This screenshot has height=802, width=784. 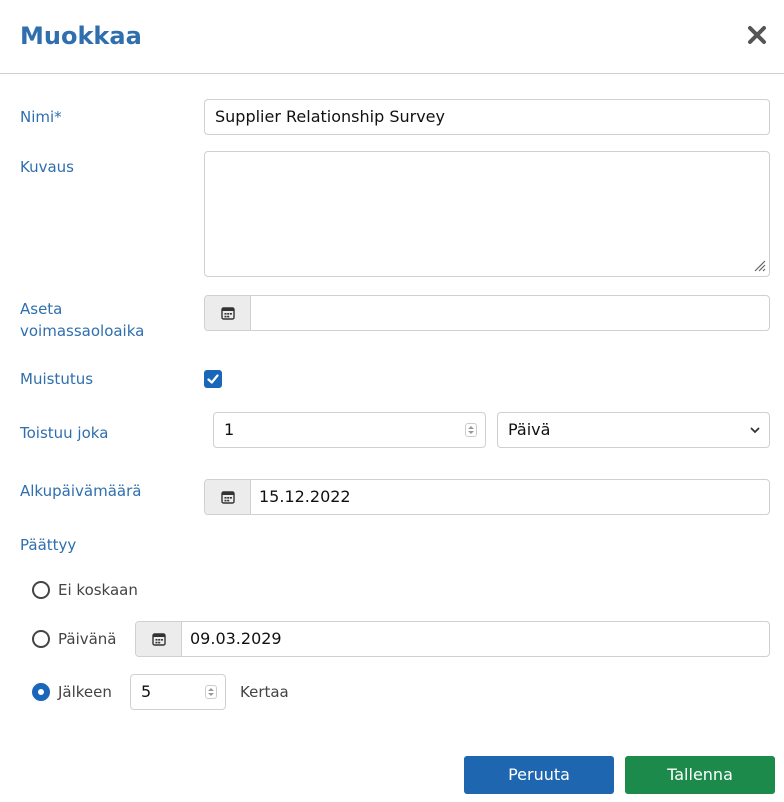 What do you see at coordinates (98, 590) in the screenshot?
I see `ends-never-label: Ei koskaan` at bounding box center [98, 590].